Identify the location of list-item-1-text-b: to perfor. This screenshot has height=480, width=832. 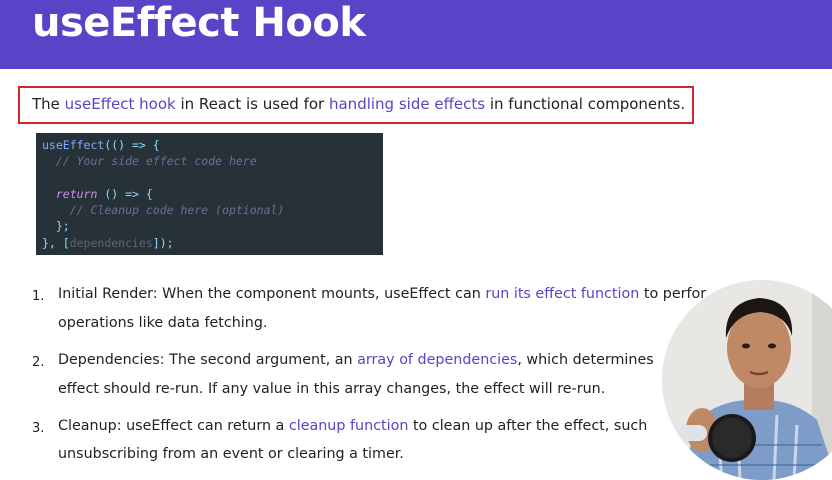
(673, 294).